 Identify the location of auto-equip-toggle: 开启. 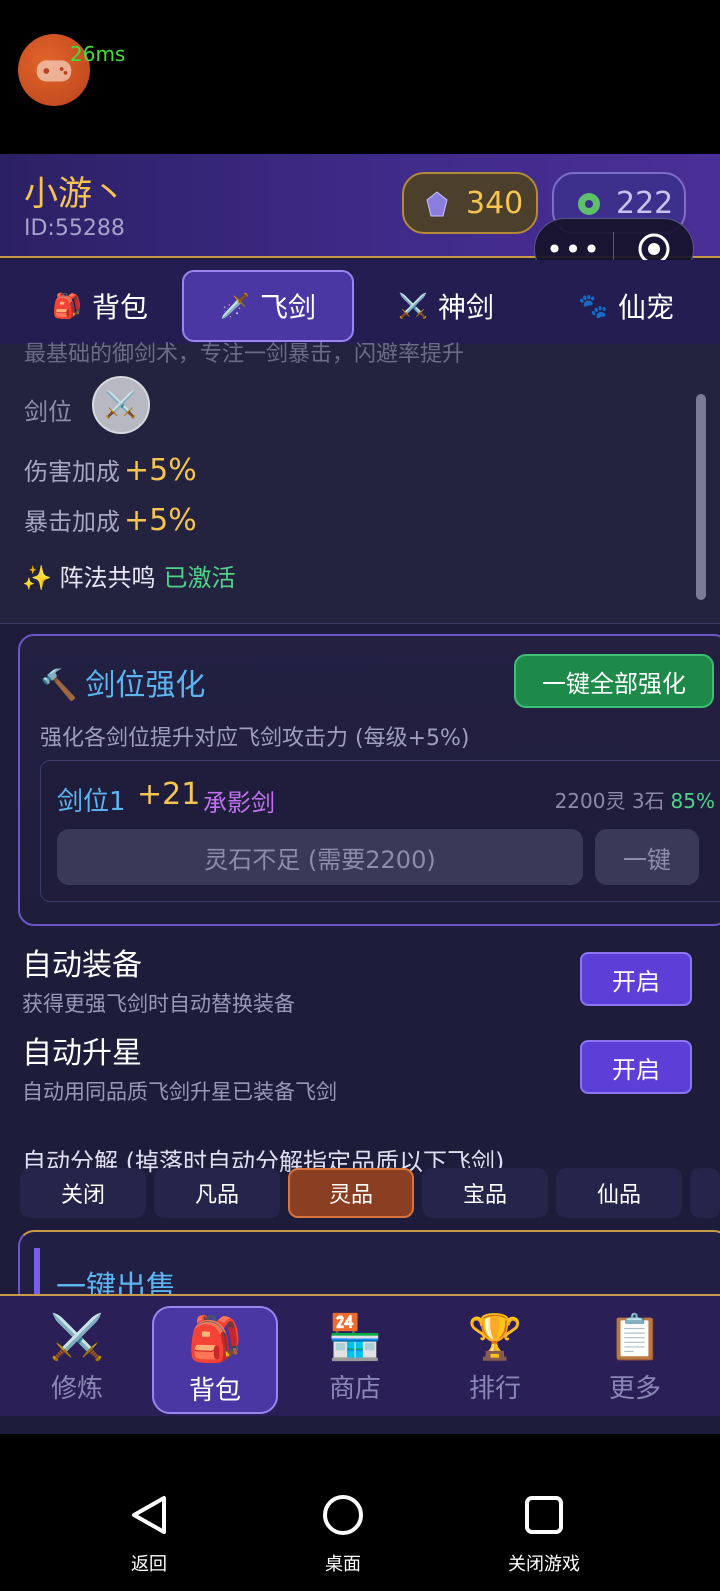
(636, 979).